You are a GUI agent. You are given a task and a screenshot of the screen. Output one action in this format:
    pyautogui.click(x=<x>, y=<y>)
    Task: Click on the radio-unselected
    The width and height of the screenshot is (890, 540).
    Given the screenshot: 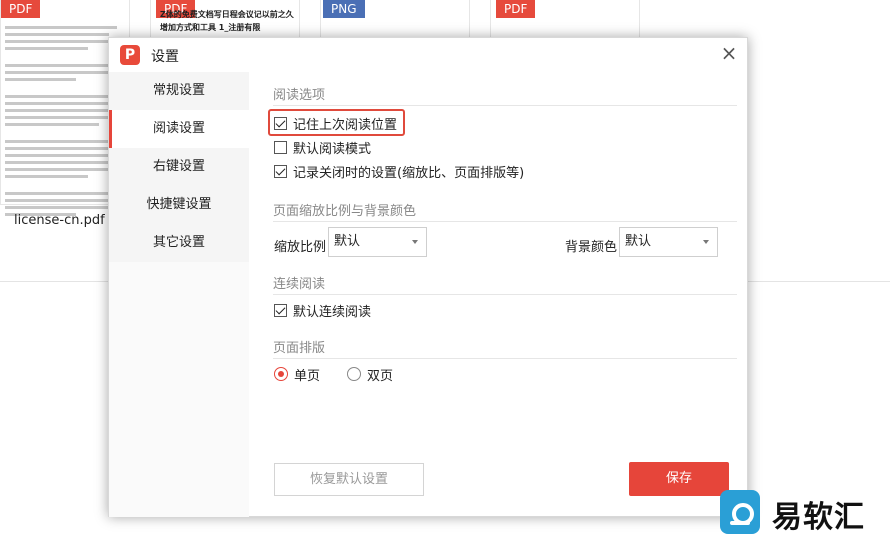 What is the action you would take?
    pyautogui.click(x=354, y=374)
    